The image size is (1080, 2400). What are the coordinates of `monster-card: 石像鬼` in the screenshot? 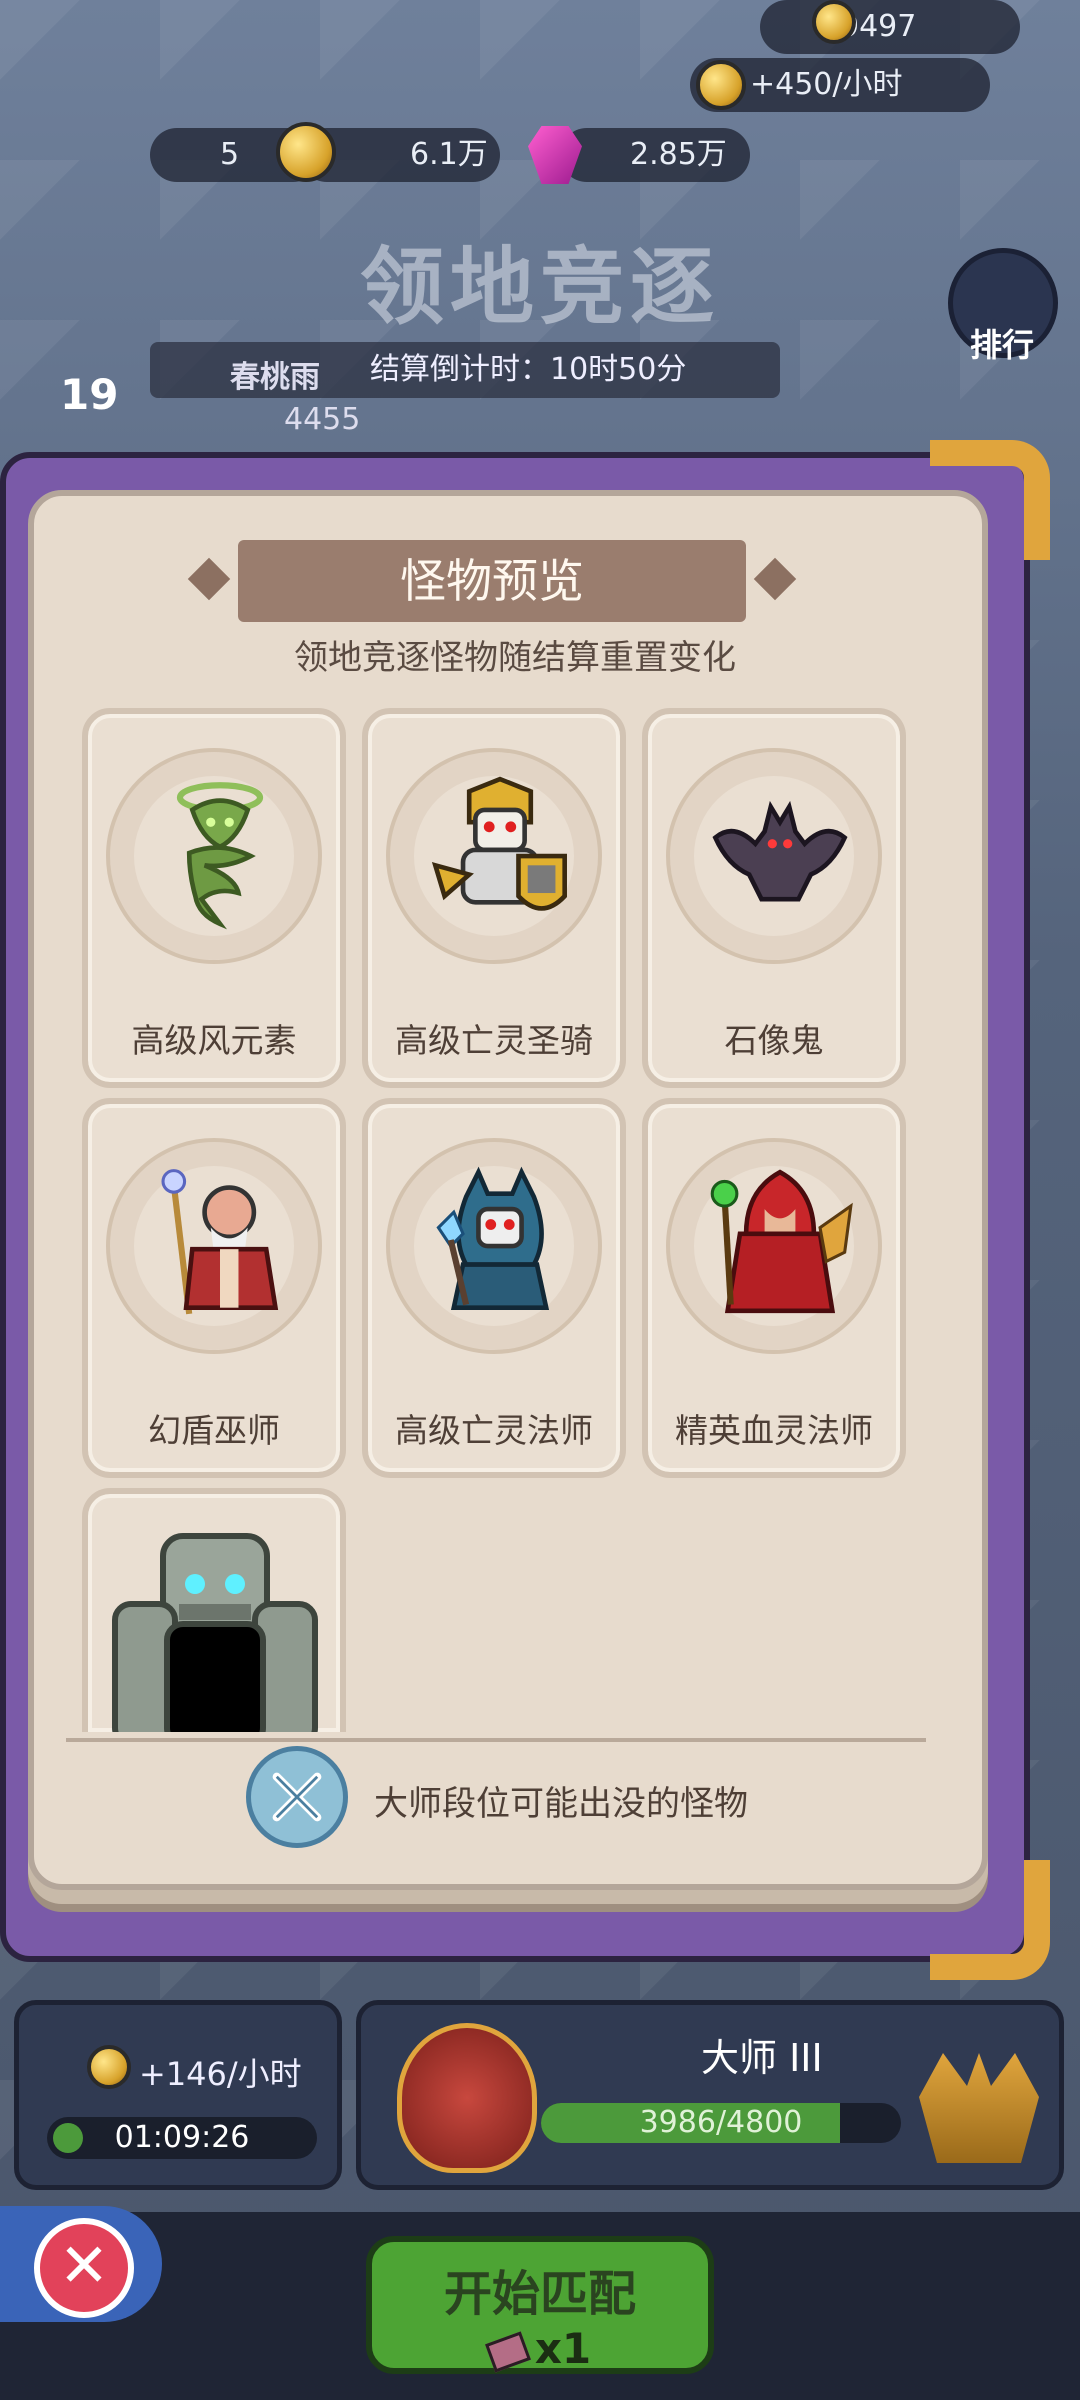 It's located at (774, 898).